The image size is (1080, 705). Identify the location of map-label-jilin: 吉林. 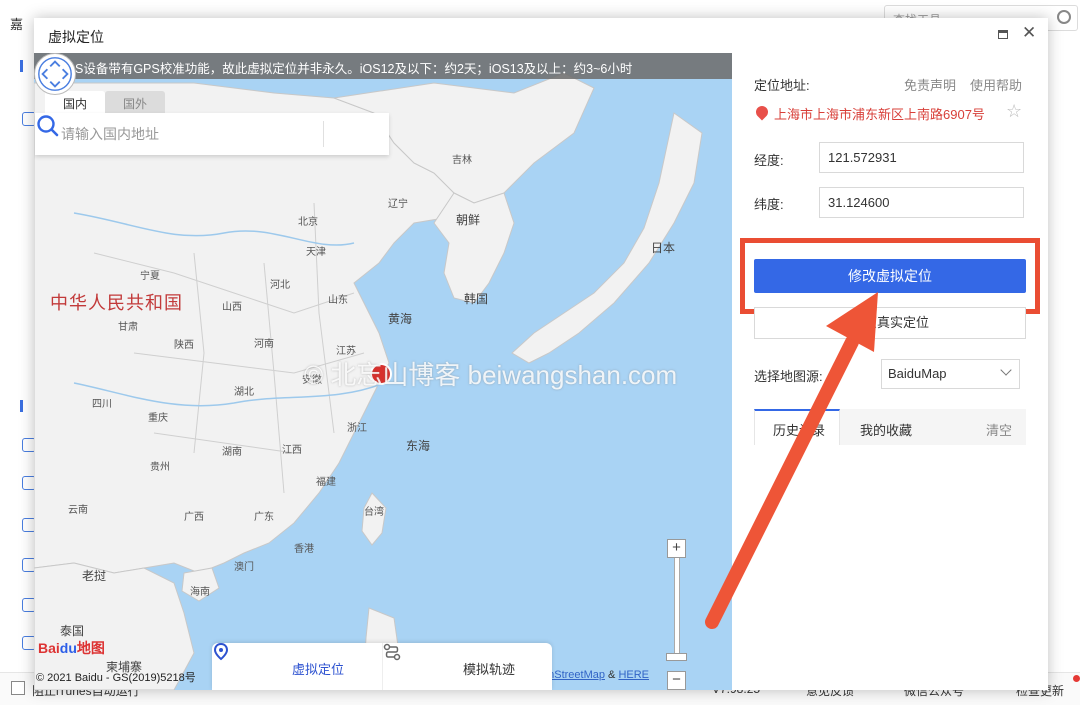
(462, 160).